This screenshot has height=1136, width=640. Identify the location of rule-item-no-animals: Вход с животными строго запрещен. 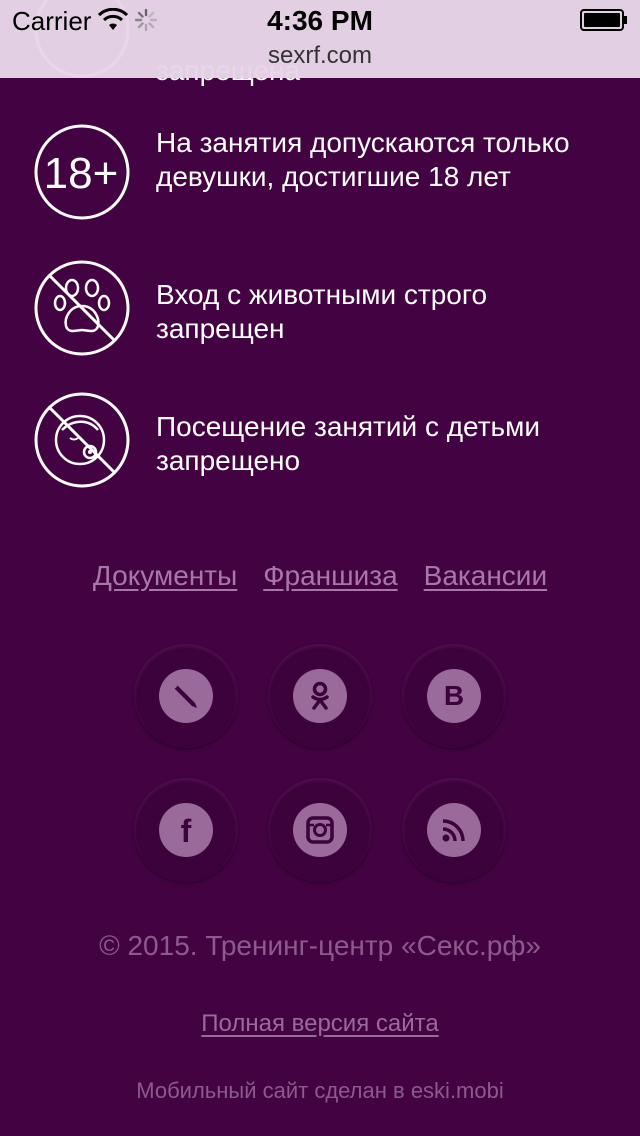
(320, 308).